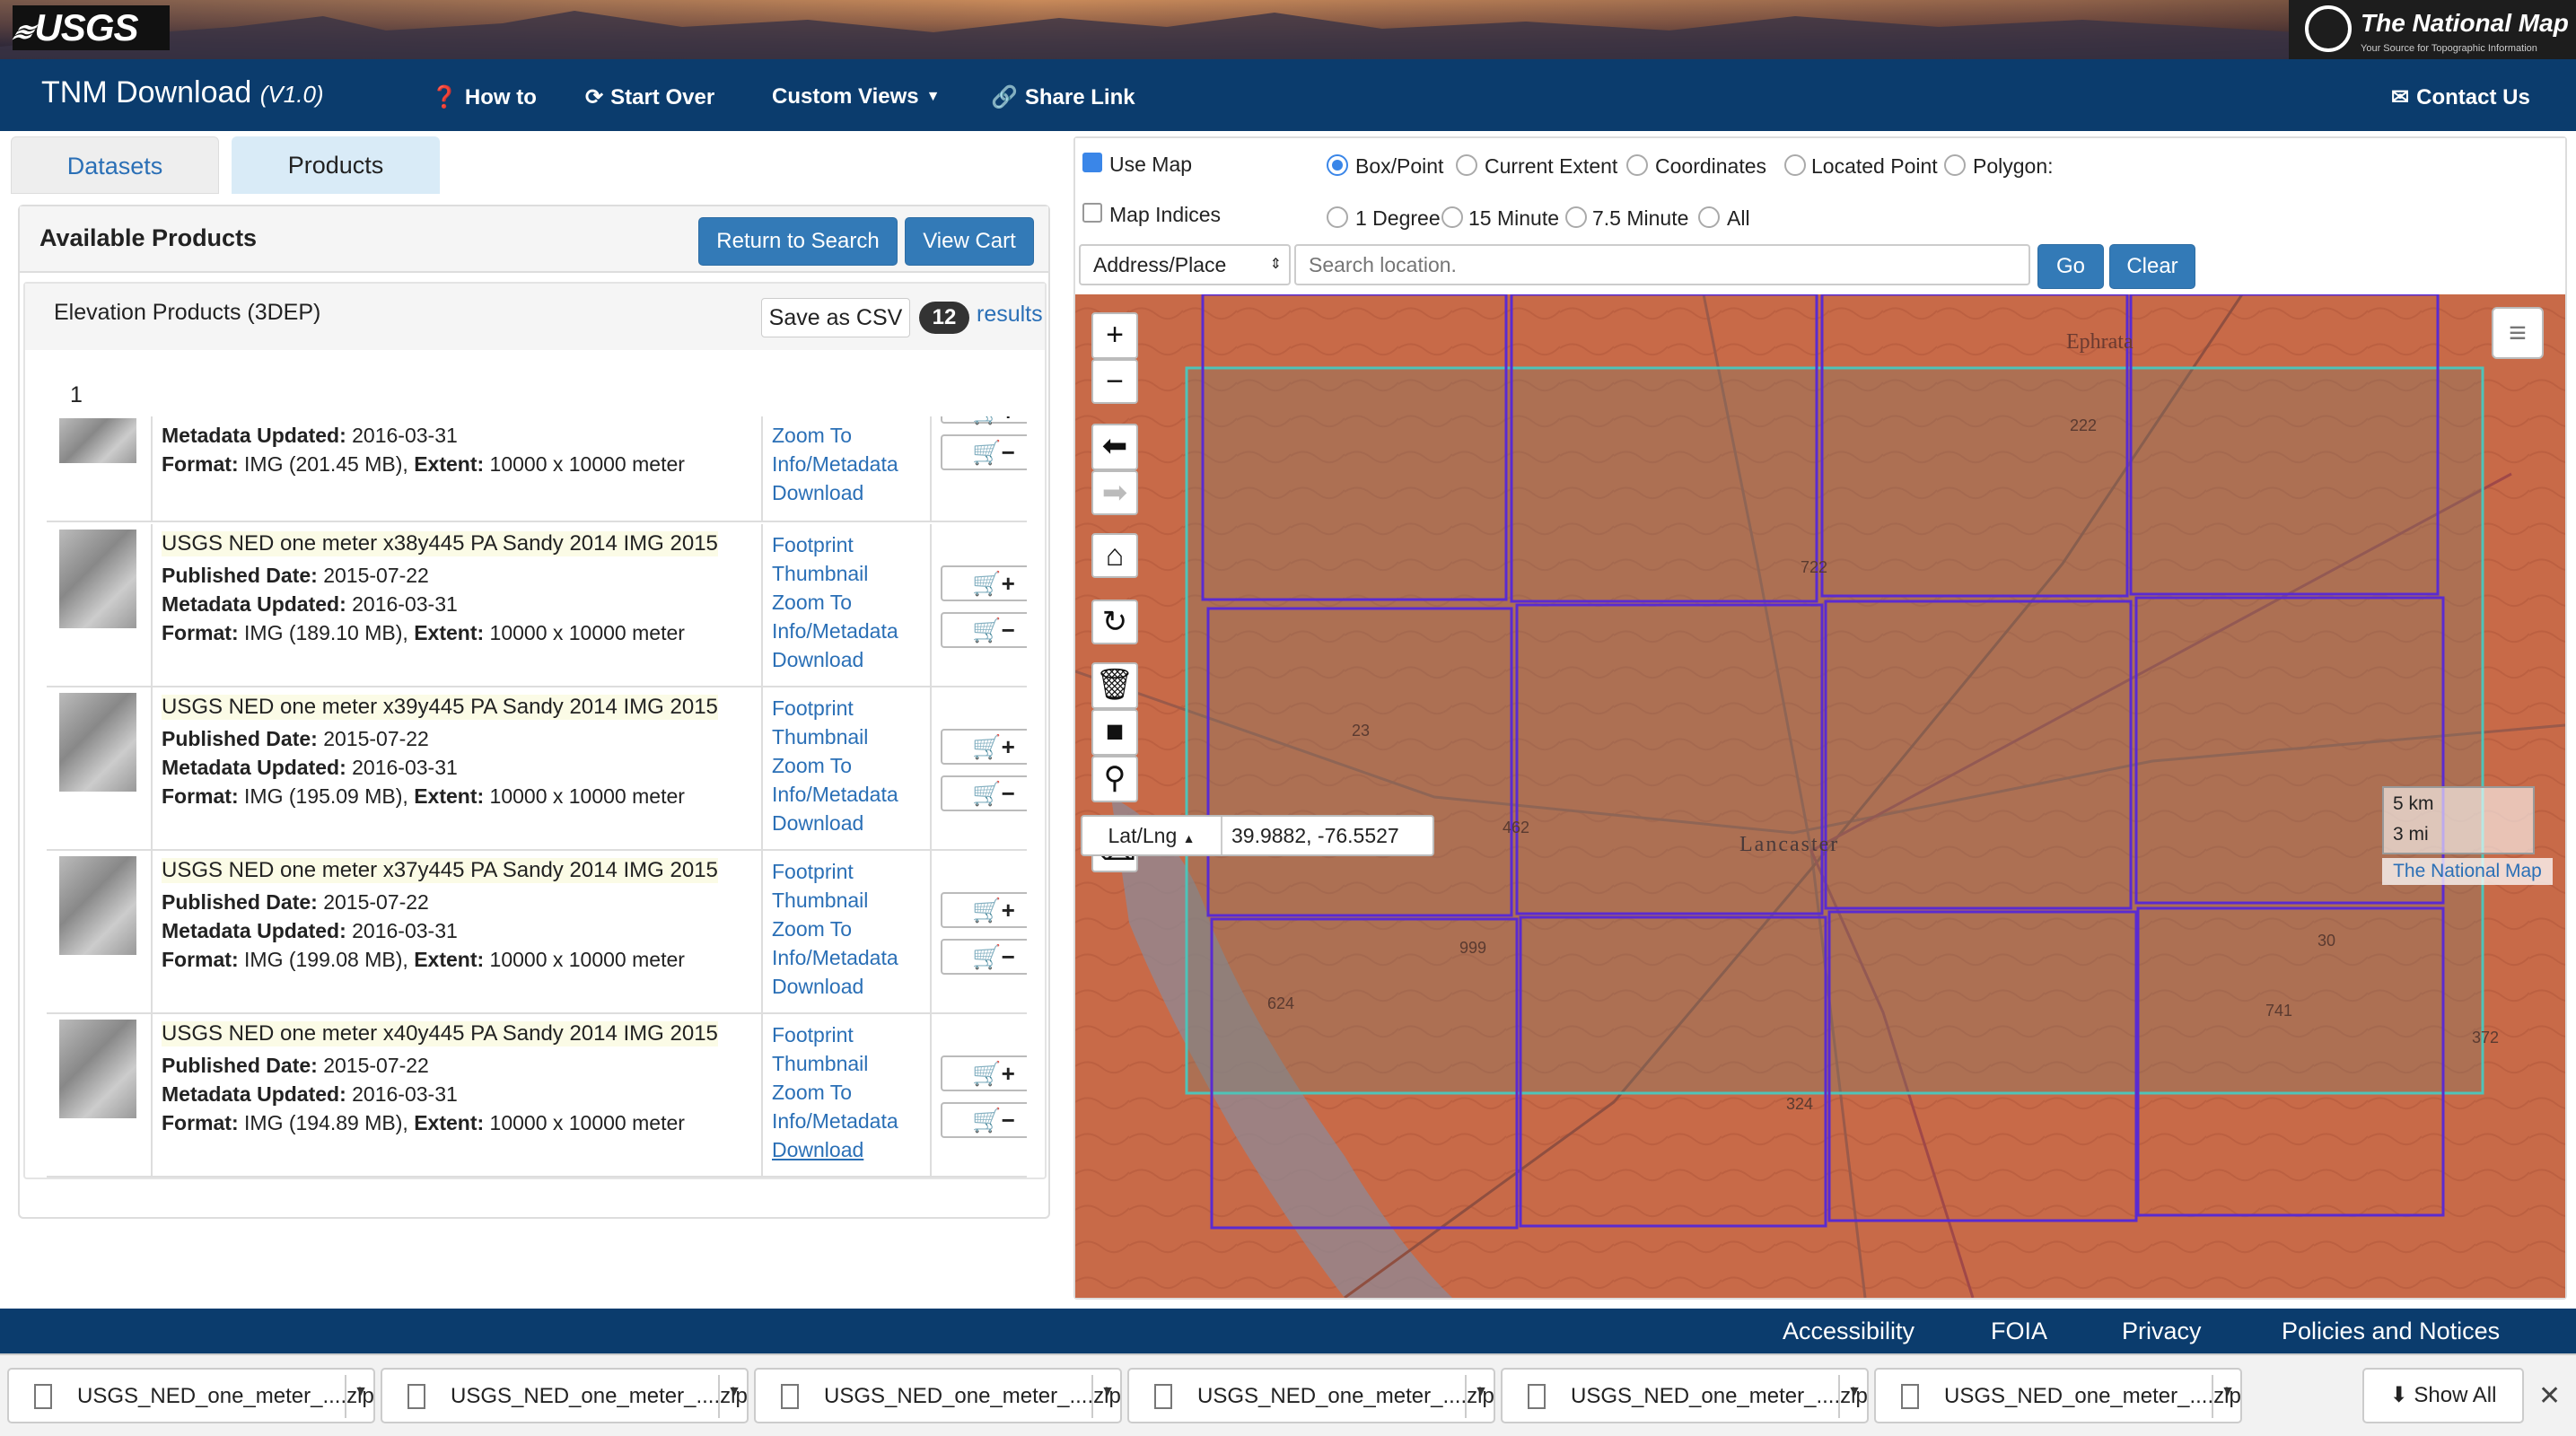 The height and width of the screenshot is (1436, 2576). Describe the element at coordinates (1114, 555) in the screenshot. I see `home-icon: ⌂` at that location.